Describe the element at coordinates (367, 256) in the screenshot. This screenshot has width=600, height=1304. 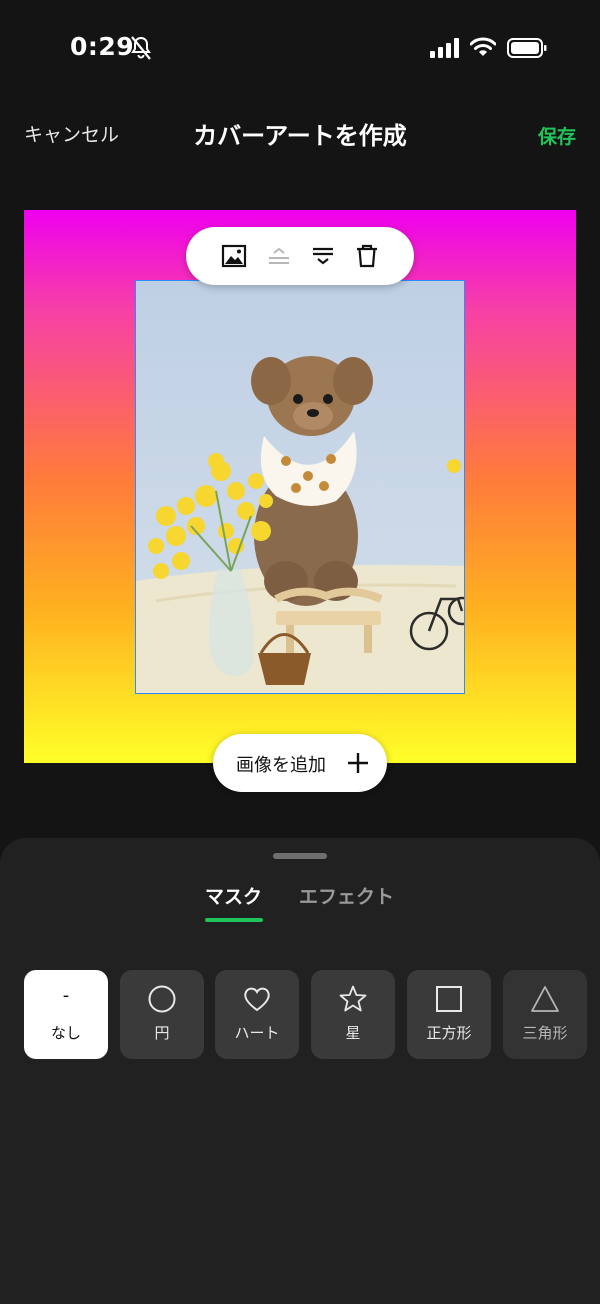
I see `trash-icon` at that location.